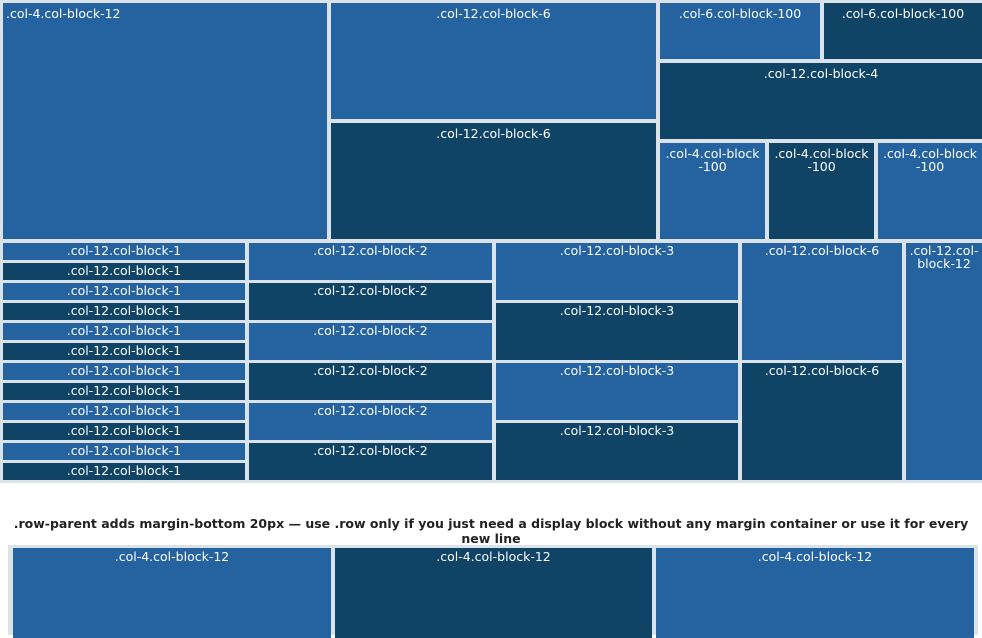  I want to click on grid-block-label: .col-12.col-block-12, so click(944, 257).